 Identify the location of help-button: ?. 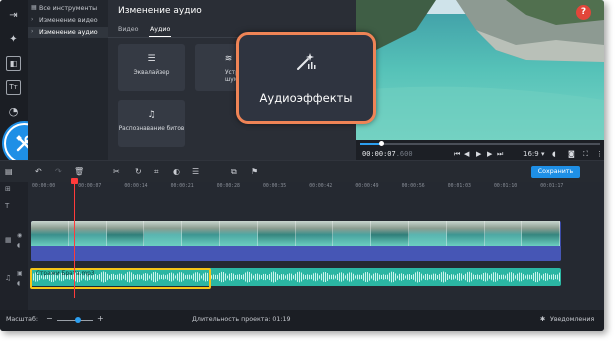
(583, 12).